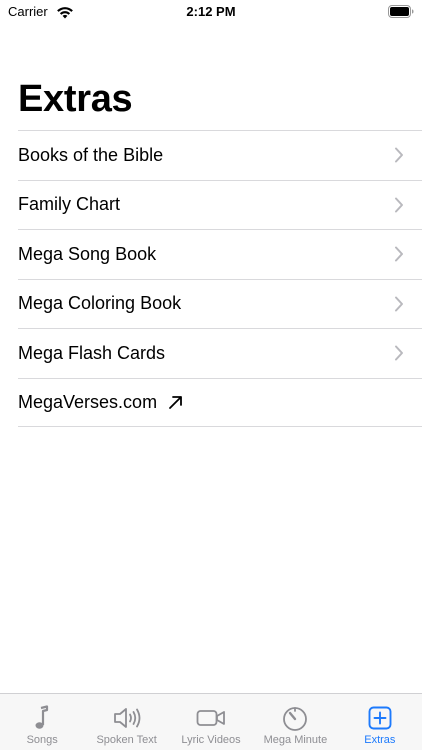  Describe the element at coordinates (91, 154) in the screenshot. I see `list-item-label: Books of the Bible` at that location.